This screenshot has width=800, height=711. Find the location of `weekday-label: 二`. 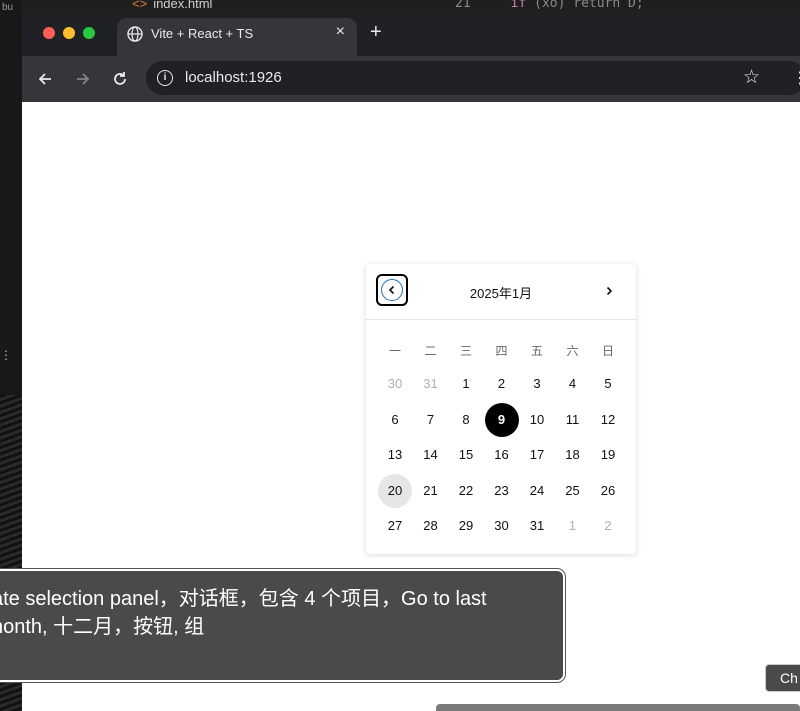

weekday-label: 二 is located at coordinates (430, 351).